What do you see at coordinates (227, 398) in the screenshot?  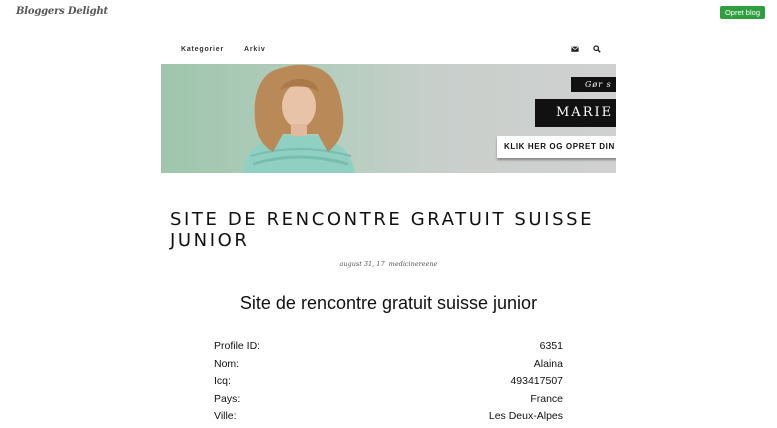 I see `profile-label: Pays:` at bounding box center [227, 398].